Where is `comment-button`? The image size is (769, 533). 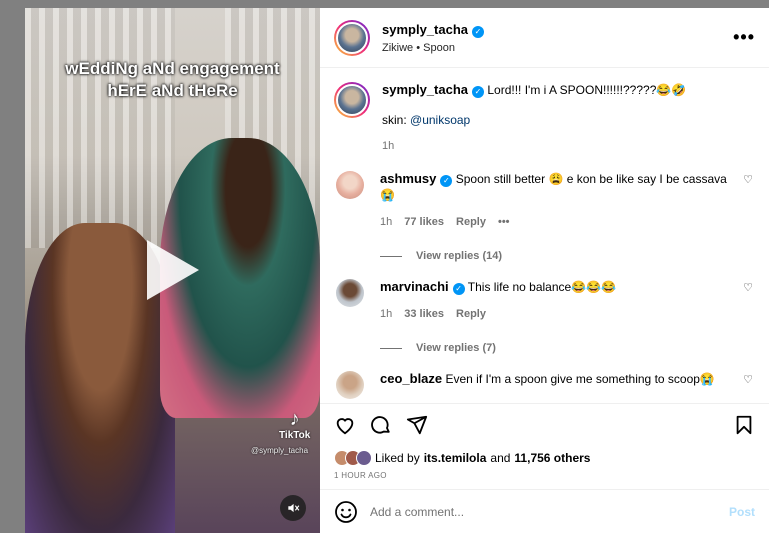
comment-button is located at coordinates (381, 425).